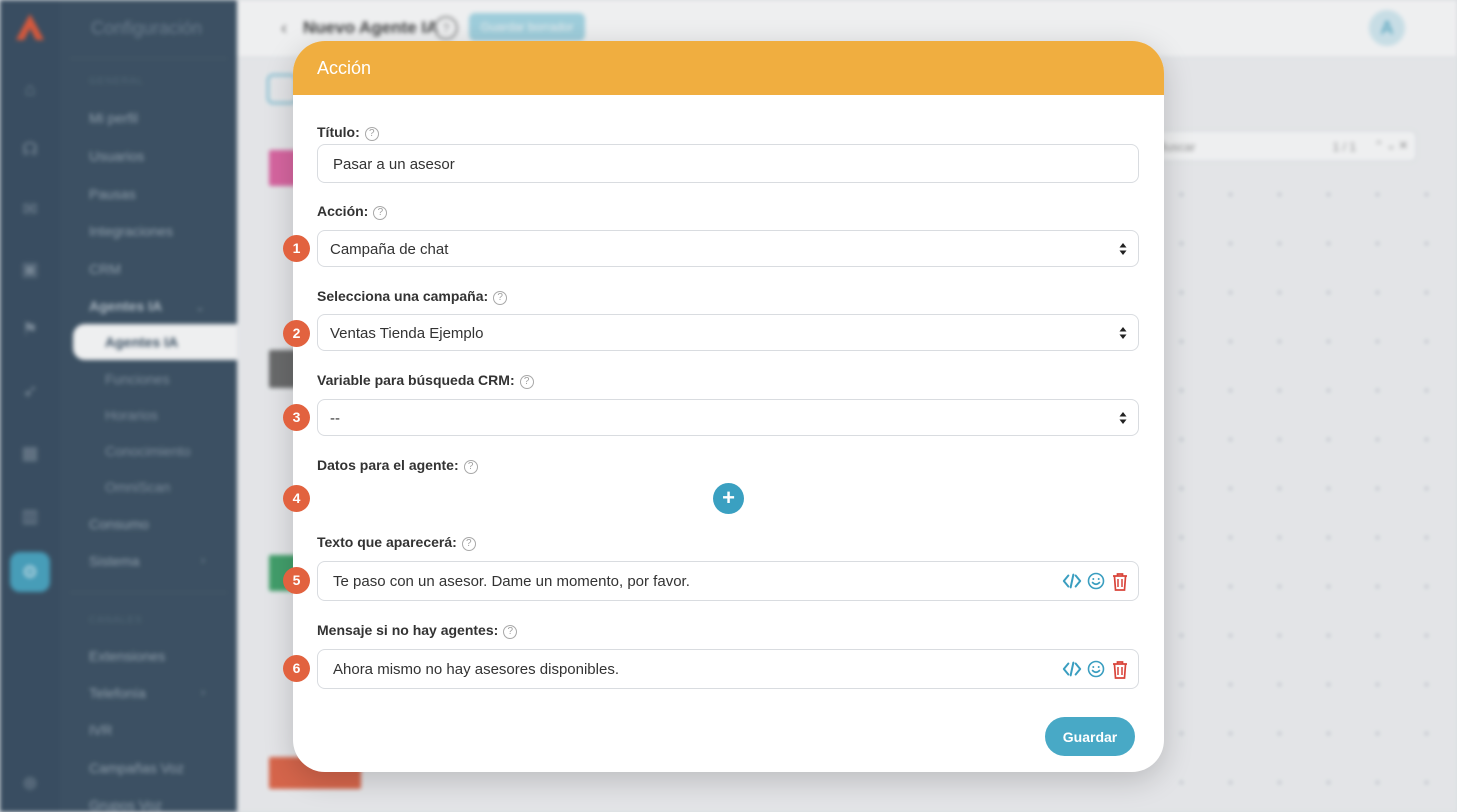 This screenshot has height=812, width=1457. Describe the element at coordinates (728, 332) in the screenshot. I see `campana-select: Ventas Tienda Ejemplo` at that location.